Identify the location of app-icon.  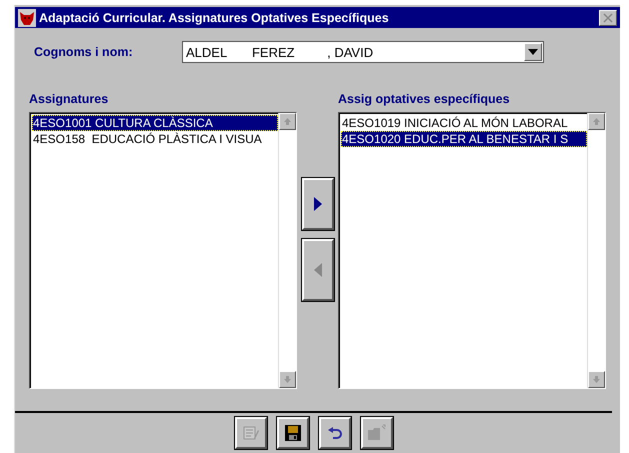
(27, 17).